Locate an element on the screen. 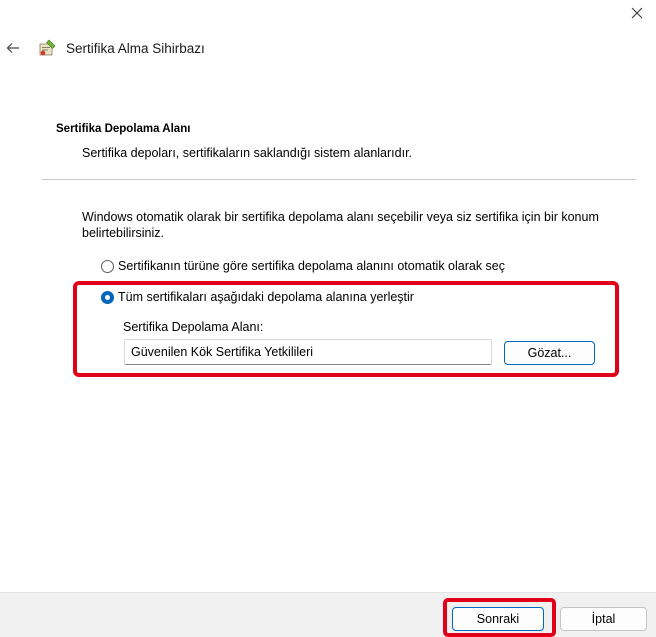  radio-place-all-button is located at coordinates (107, 297).